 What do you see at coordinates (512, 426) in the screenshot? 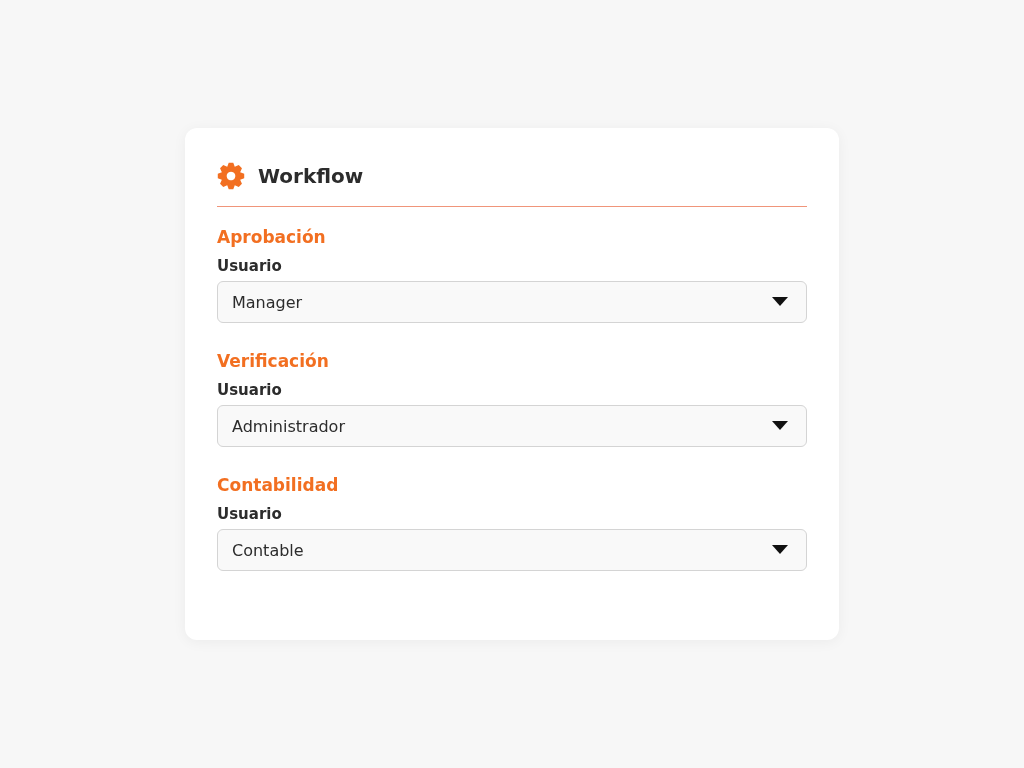
I see `dropdown-field: Administrador` at bounding box center [512, 426].